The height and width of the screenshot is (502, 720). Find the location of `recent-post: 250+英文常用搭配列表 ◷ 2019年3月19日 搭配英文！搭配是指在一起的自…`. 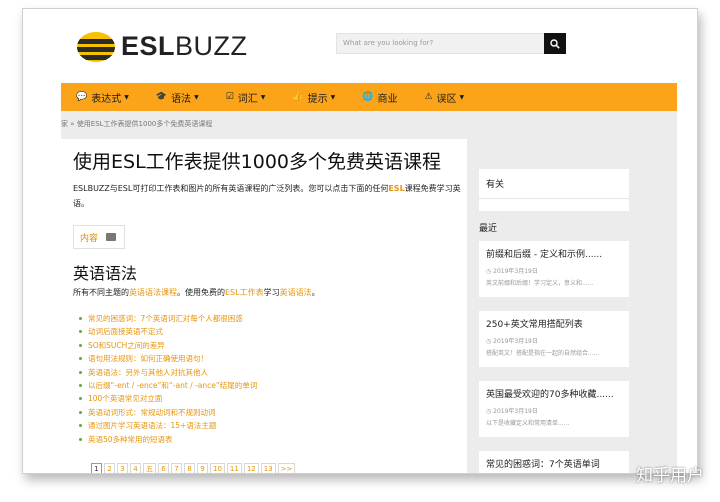

recent-post: 250+英文常用搭配列表 ◷ 2019年3月19日 搭配英文！搭配是指在一起的自… is located at coordinates (554, 339).